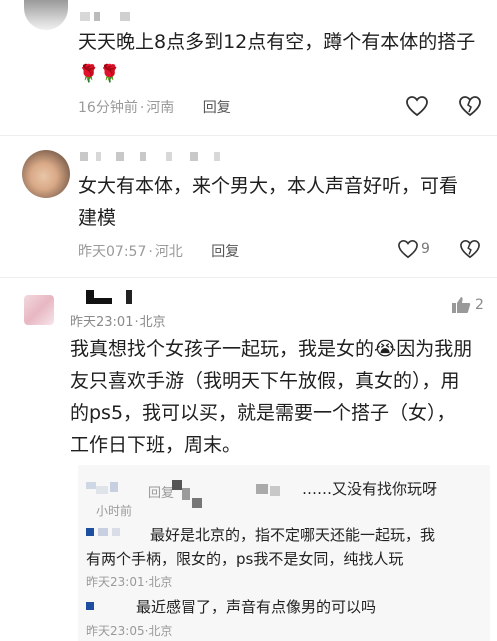 The image size is (497, 641). I want to click on comment-text: 工作日下班，周末。, so click(156, 445).